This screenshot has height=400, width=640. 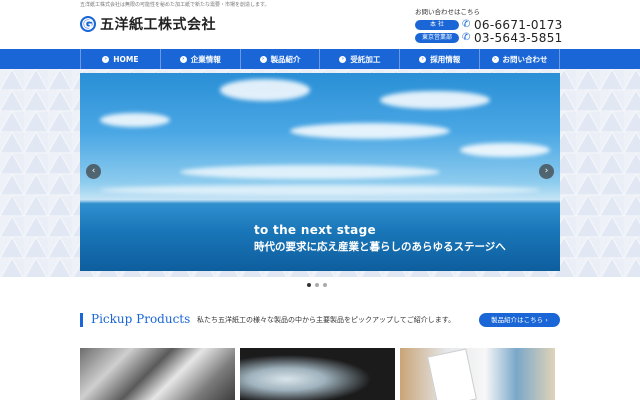 What do you see at coordinates (519, 320) in the screenshot?
I see `products-link-button: 製品紹介はこちら ›` at bounding box center [519, 320].